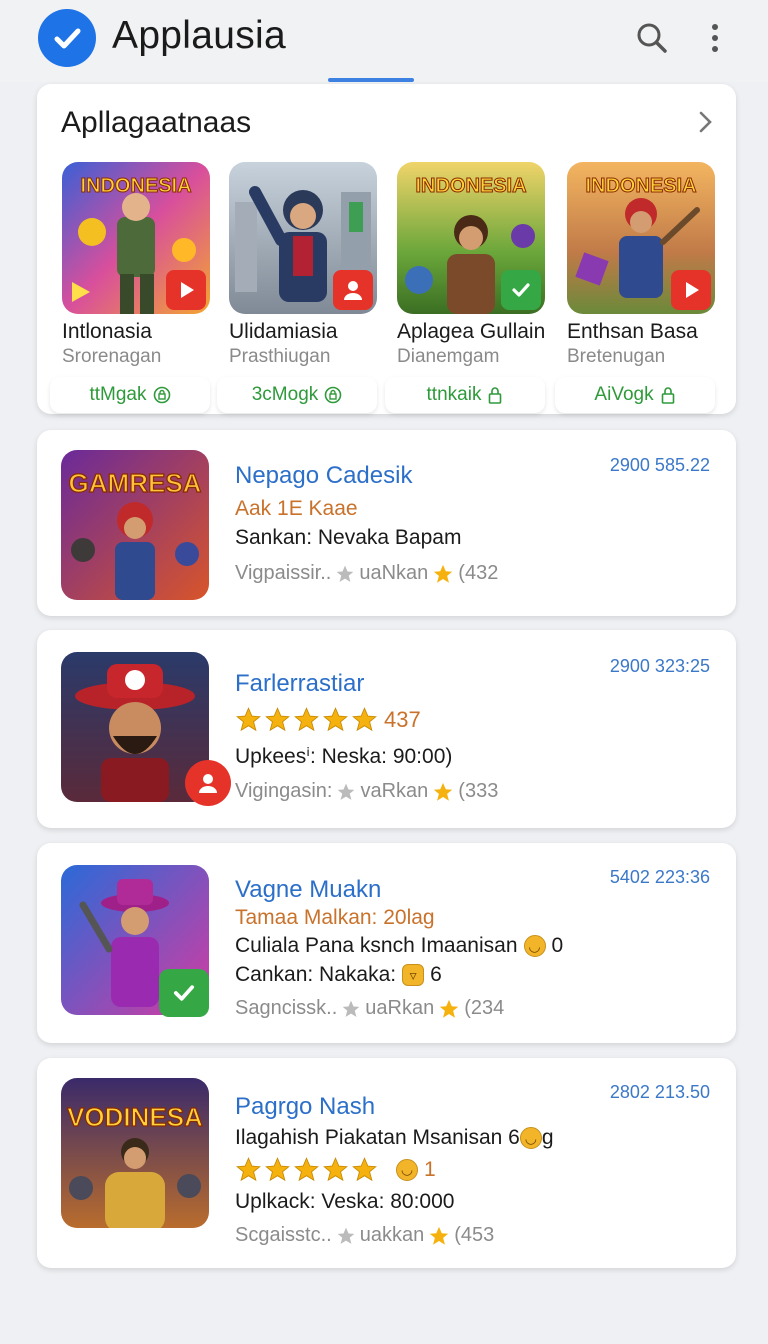 The image size is (768, 1344). Describe the element at coordinates (474, 1235) in the screenshot. I see `footer-right: (453` at that location.